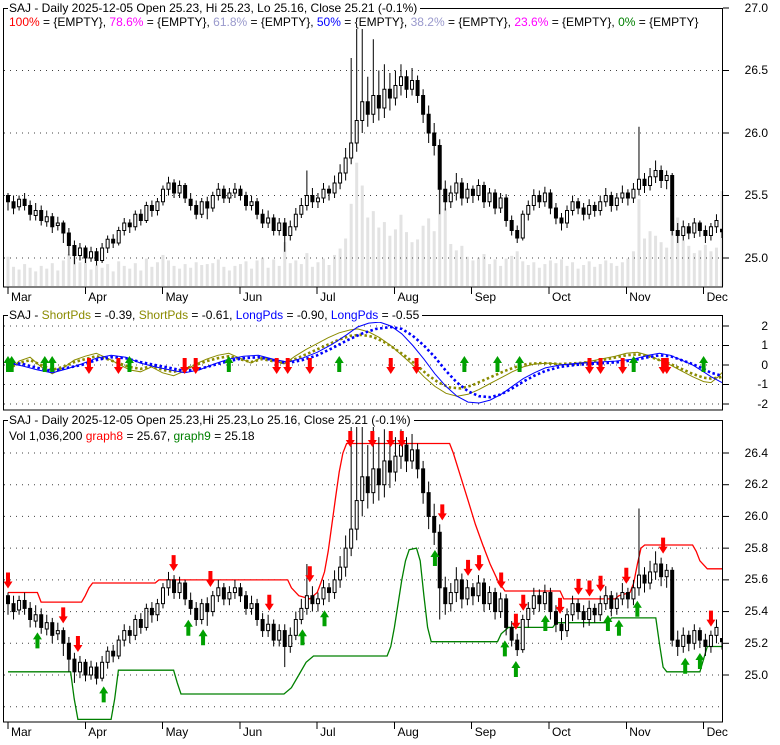 This screenshot has height=745, width=780. Describe the element at coordinates (104, 436) in the screenshot. I see `graph-label: graph8` at that location.